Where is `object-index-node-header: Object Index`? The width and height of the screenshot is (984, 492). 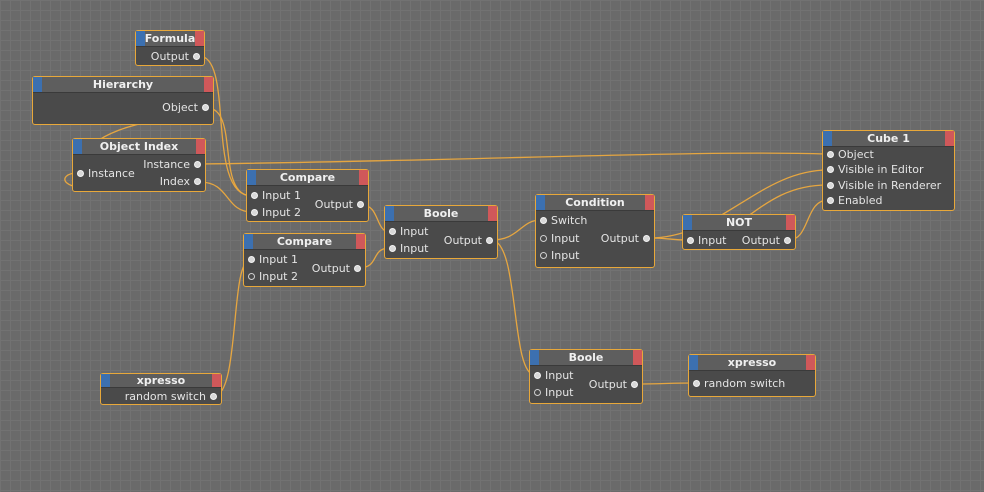
object-index-node-header: Object Index is located at coordinates (139, 147).